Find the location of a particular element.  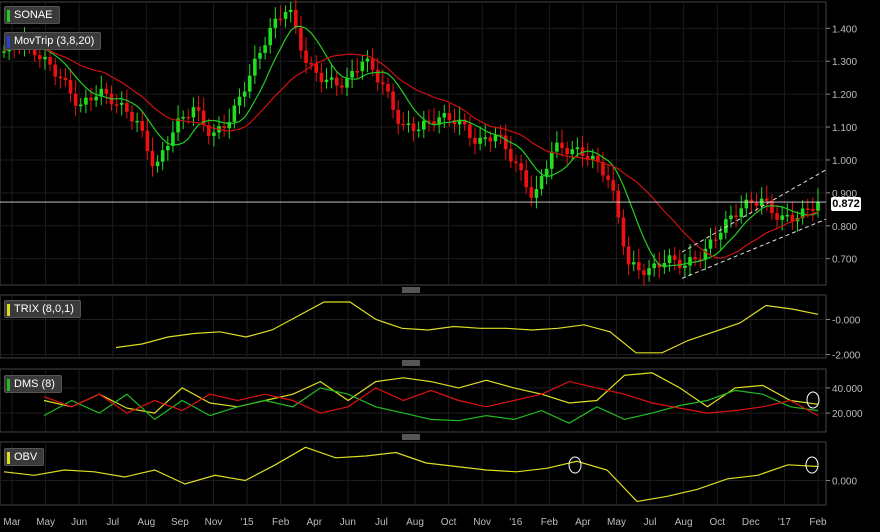

obv-tick-label: 0.000 is located at coordinates (844, 482).